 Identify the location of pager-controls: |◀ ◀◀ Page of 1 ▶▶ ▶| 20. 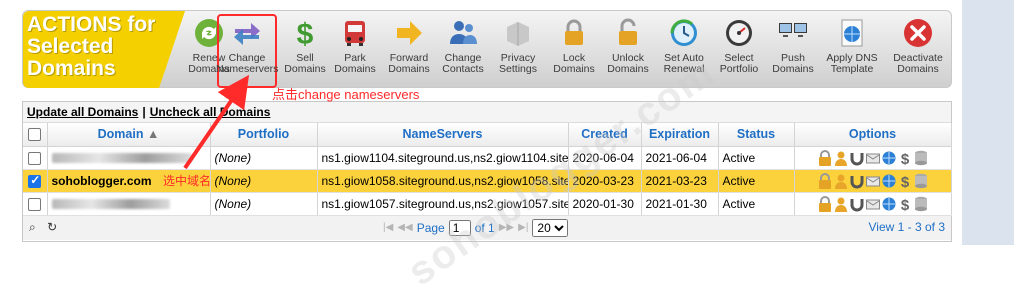
(476, 227).